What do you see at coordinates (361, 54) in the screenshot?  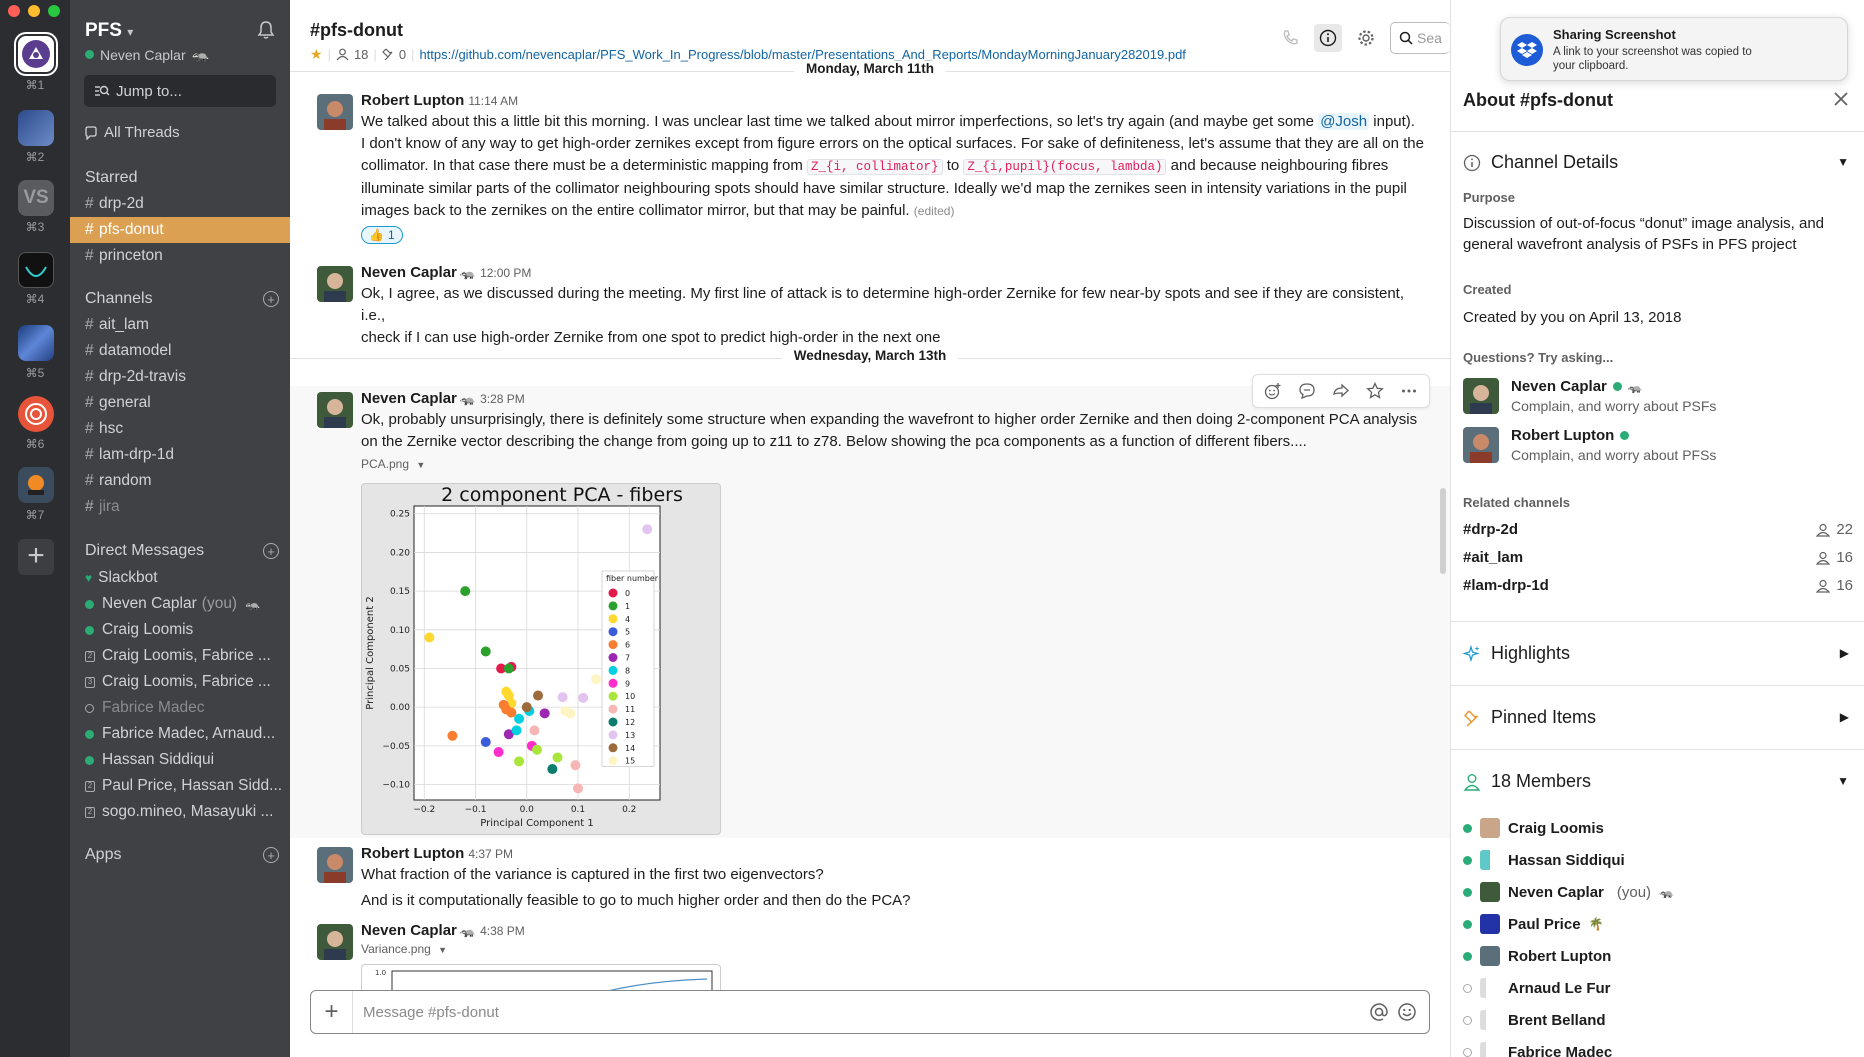 I see `member-count: 18` at bounding box center [361, 54].